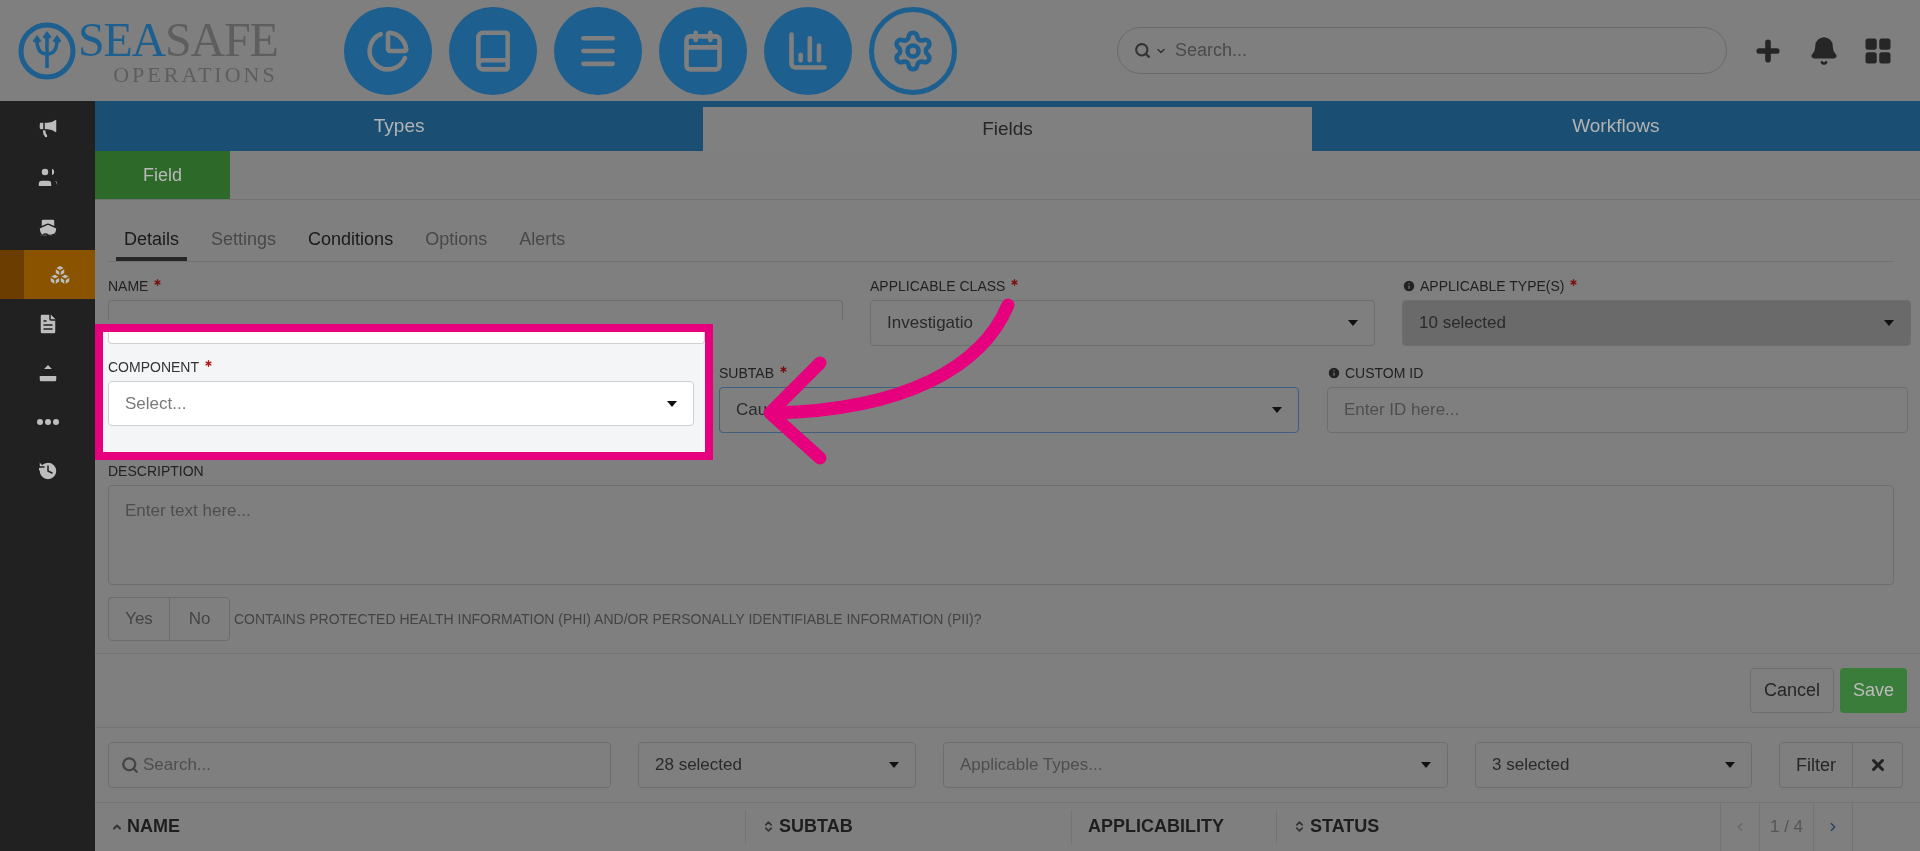  Describe the element at coordinates (122, 39) in the screenshot. I see `logo-text: SEA` at that location.